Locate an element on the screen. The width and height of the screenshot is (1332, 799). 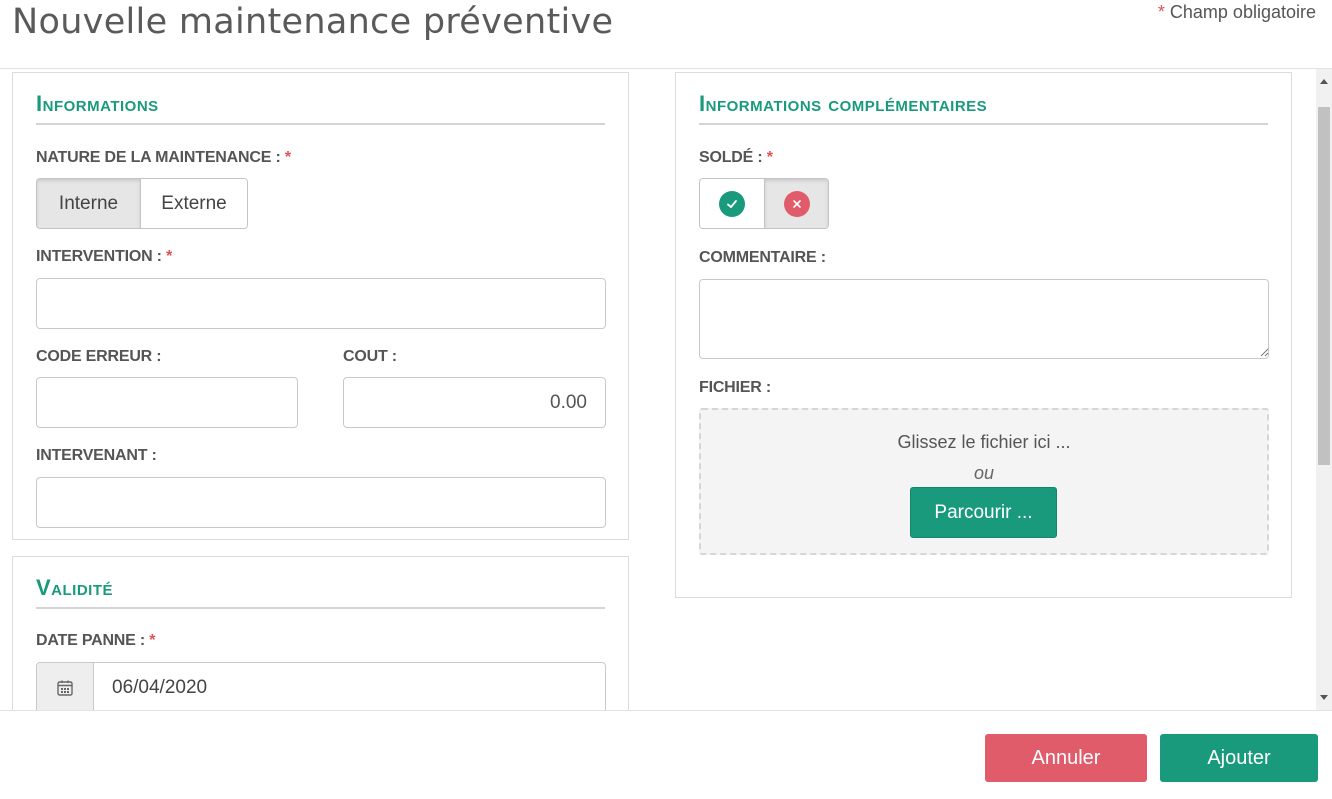
date-panne-label: DATE PANNE : * is located at coordinates (96, 640).